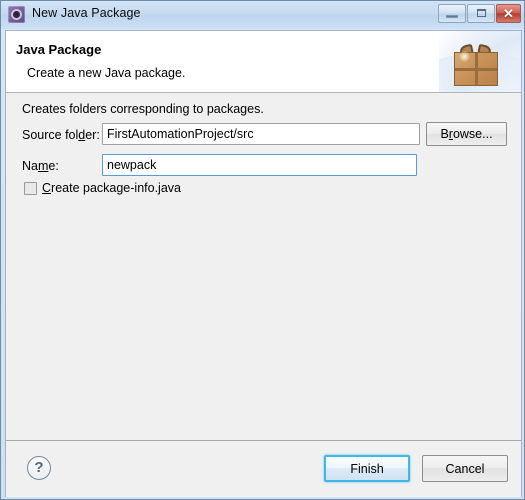 This screenshot has height=500, width=525. Describe the element at coordinates (59, 49) in the screenshot. I see `page-title: Java Package` at that location.